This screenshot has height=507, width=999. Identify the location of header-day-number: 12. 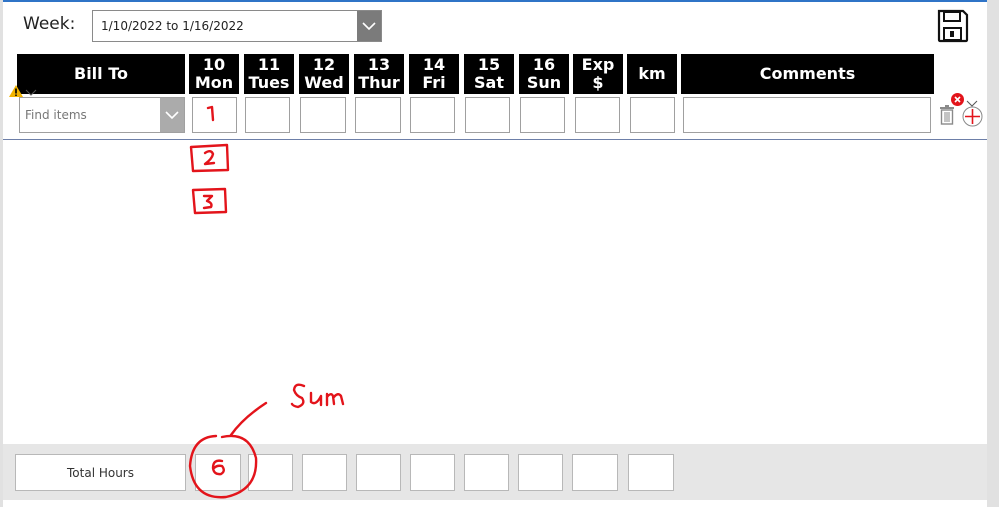
(324, 64).